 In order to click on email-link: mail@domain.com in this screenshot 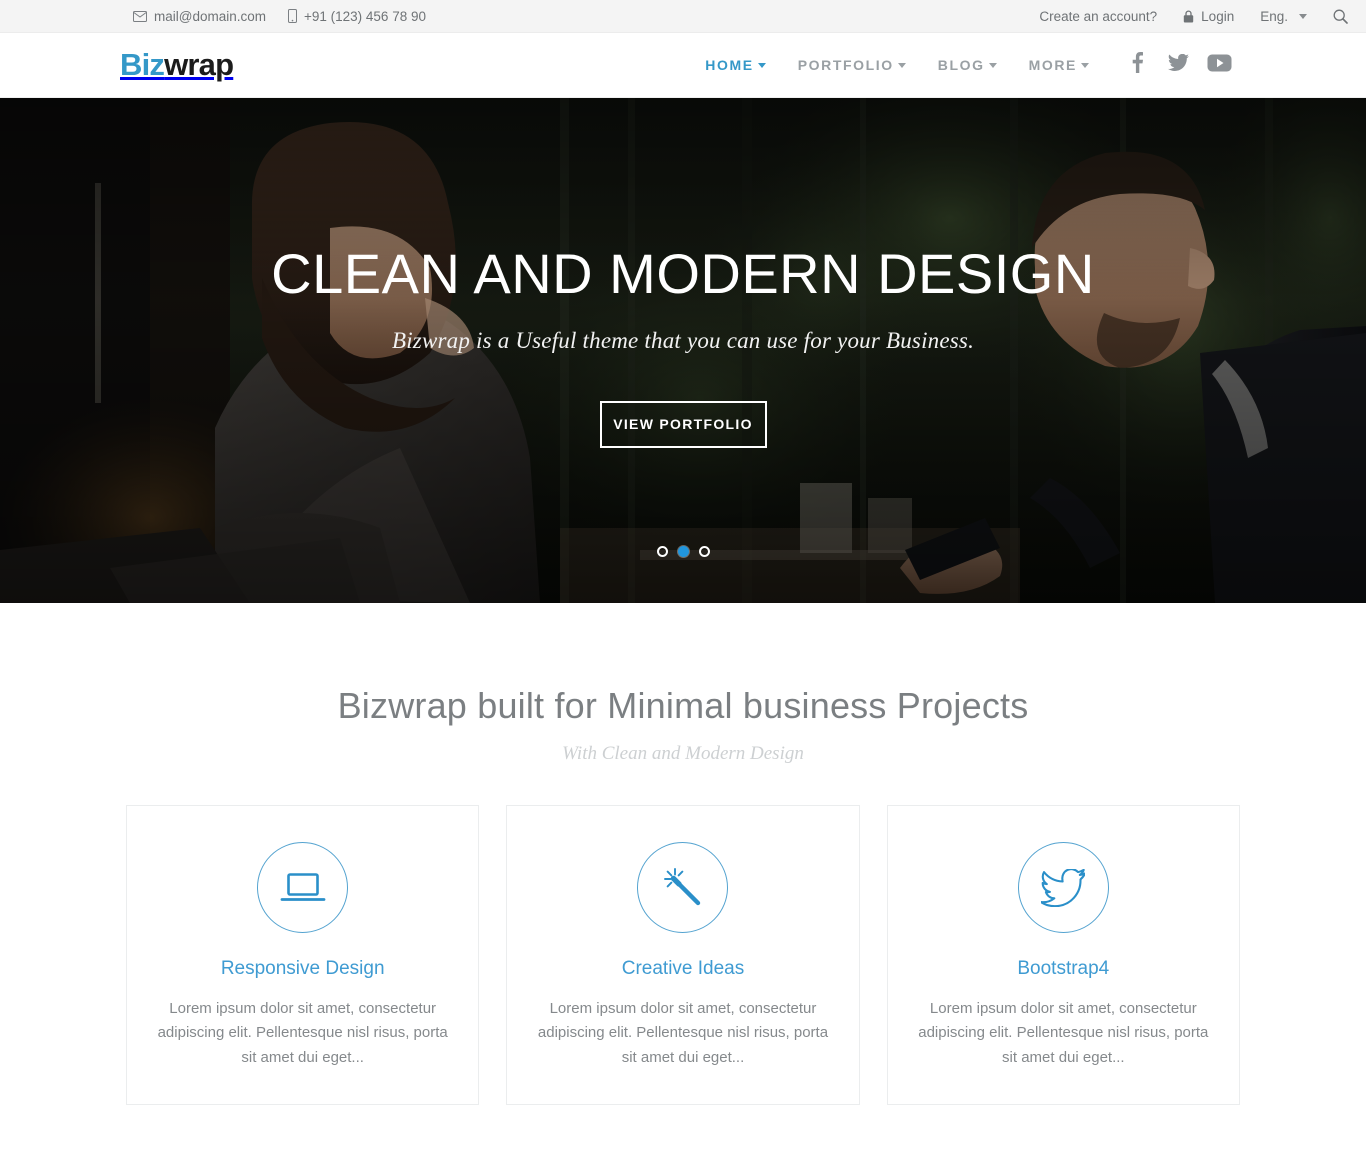, I will do `click(199, 16)`.